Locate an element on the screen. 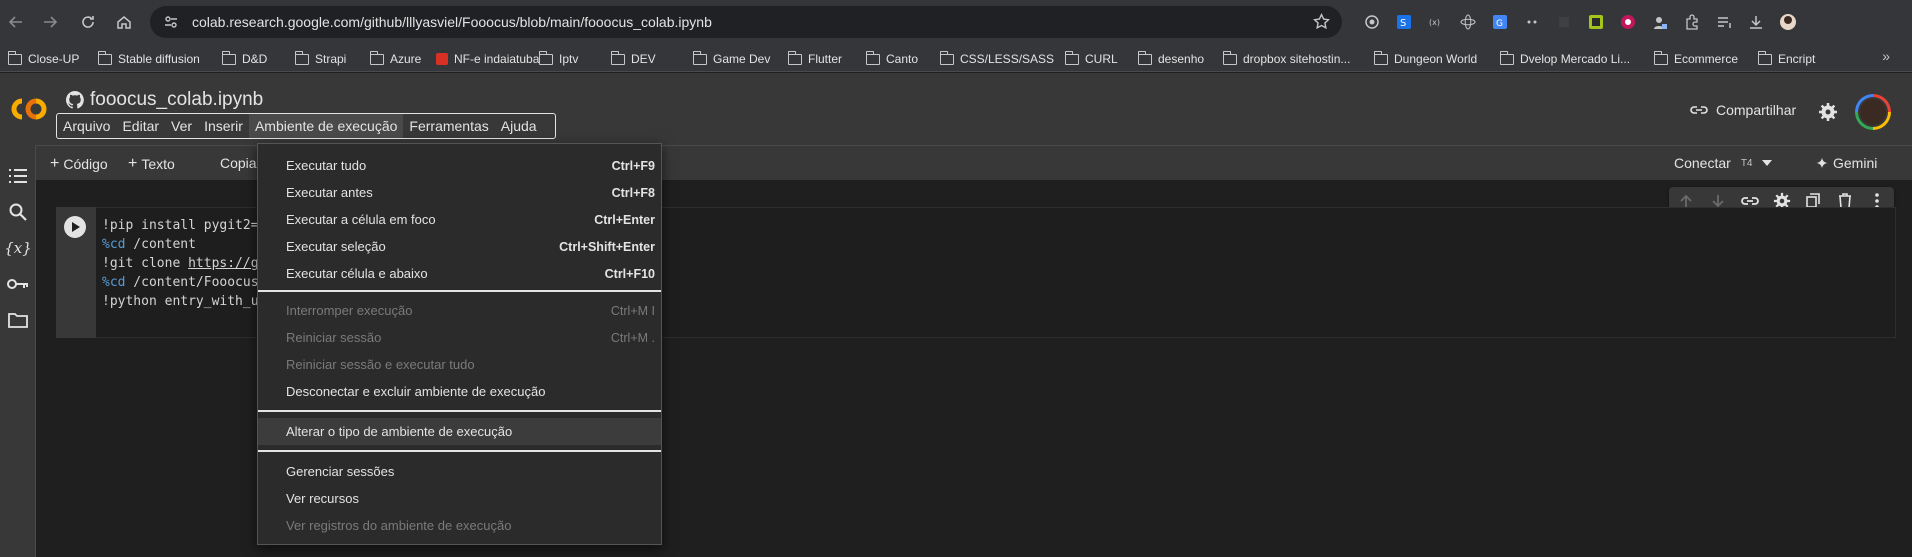 This screenshot has width=1912, height=557. menu-editar: Editar is located at coordinates (140, 126).